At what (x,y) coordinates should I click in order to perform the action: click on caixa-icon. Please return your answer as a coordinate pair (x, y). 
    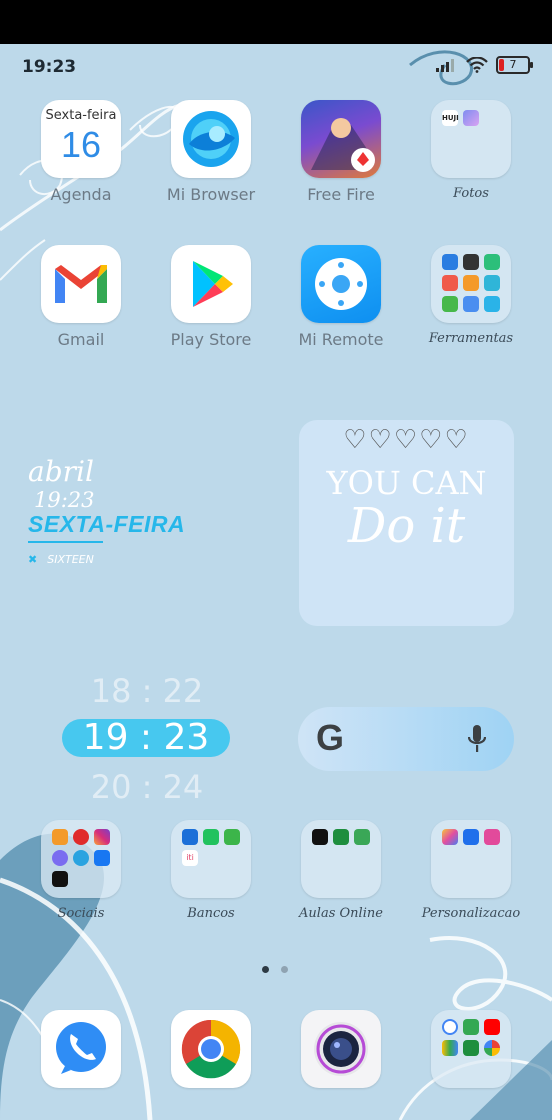
    Looking at the image, I should click on (232, 837).